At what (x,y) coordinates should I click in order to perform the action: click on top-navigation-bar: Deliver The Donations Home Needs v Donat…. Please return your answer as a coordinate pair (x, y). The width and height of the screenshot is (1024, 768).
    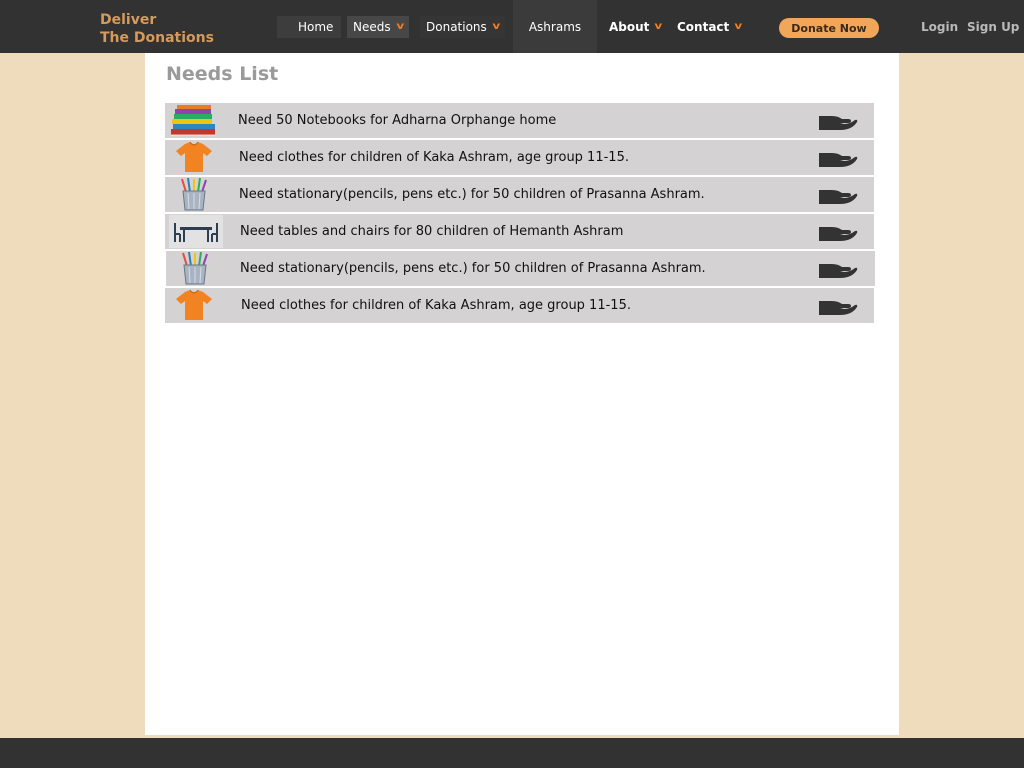
    Looking at the image, I should click on (512, 26).